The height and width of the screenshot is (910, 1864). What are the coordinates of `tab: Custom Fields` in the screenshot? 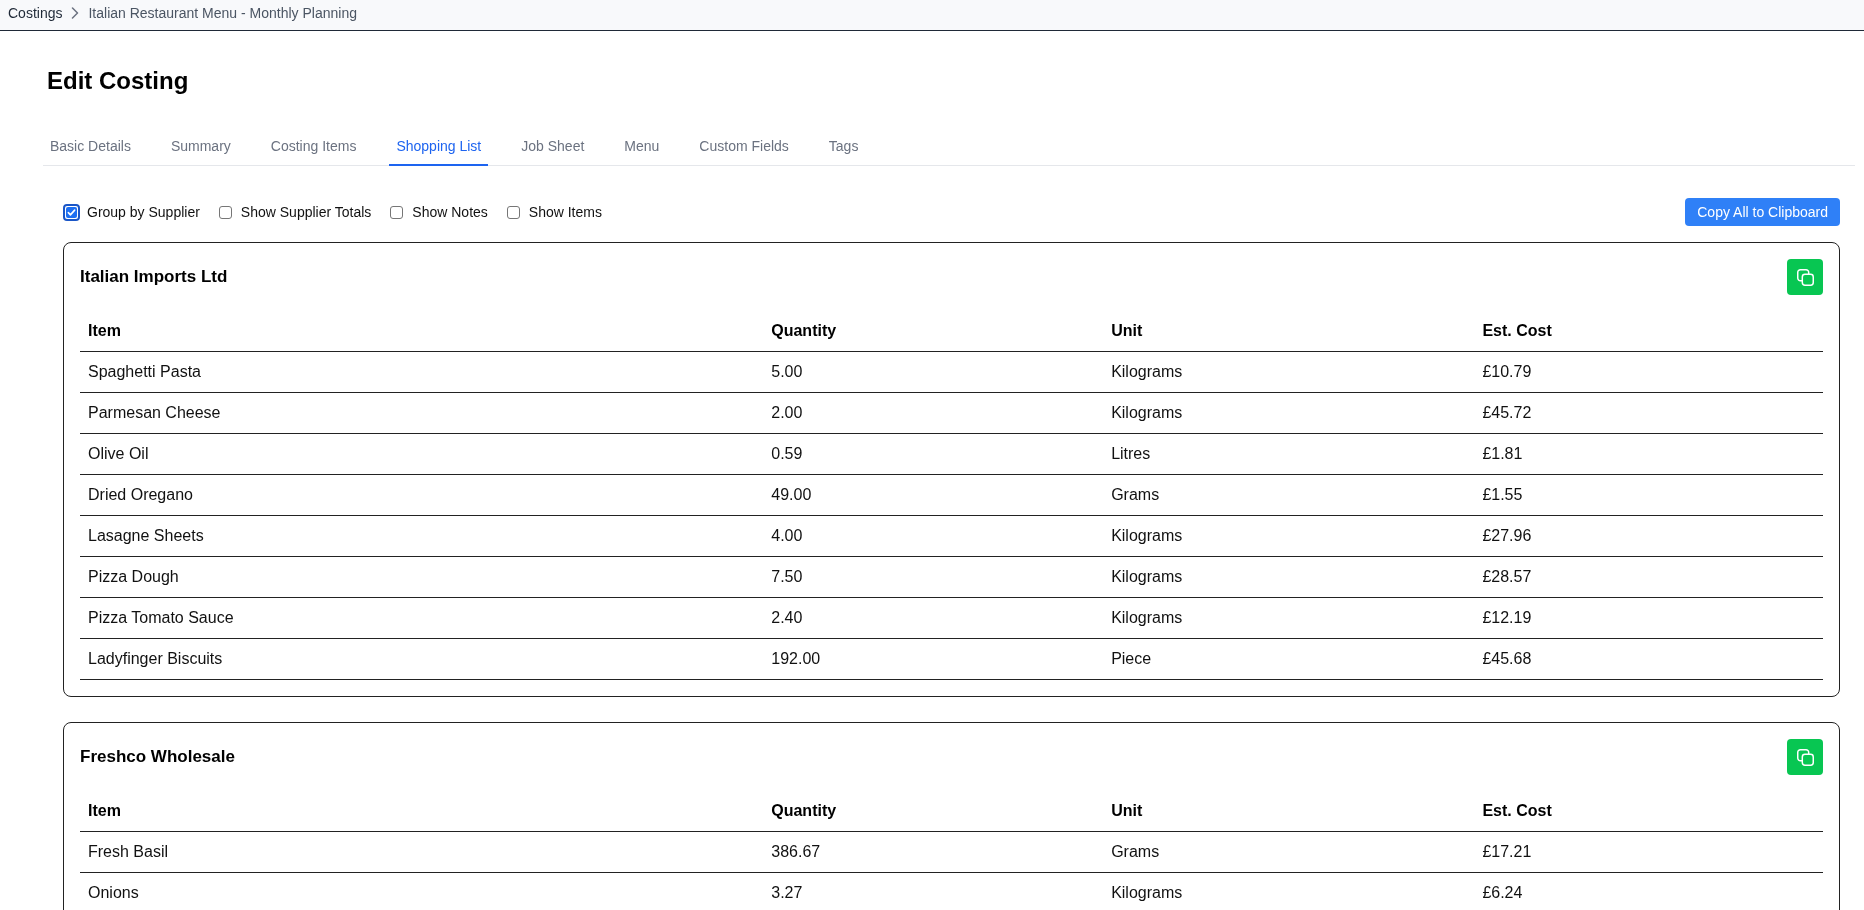 It's located at (744, 147).